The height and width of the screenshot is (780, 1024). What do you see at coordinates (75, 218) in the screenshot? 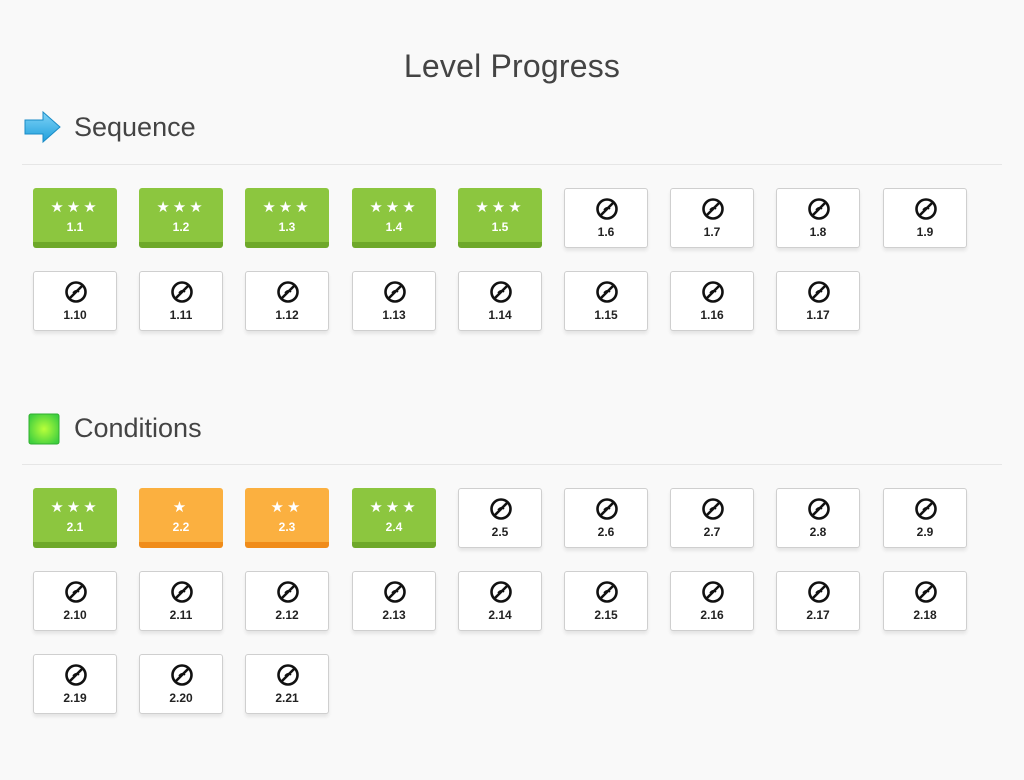
I see `level-tile-1.1: ★★★ 1.1` at bounding box center [75, 218].